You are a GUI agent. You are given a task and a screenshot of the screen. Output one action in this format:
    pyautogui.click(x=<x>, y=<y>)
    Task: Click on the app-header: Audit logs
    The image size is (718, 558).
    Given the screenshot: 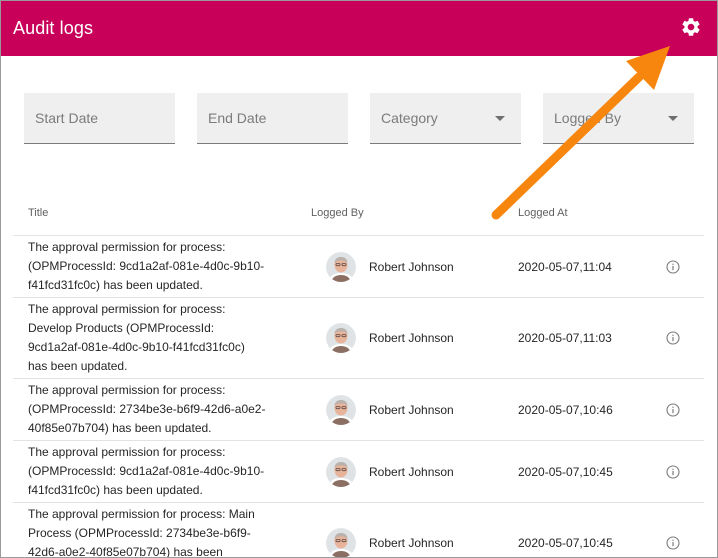 What is the action you would take?
    pyautogui.click(x=359, y=28)
    